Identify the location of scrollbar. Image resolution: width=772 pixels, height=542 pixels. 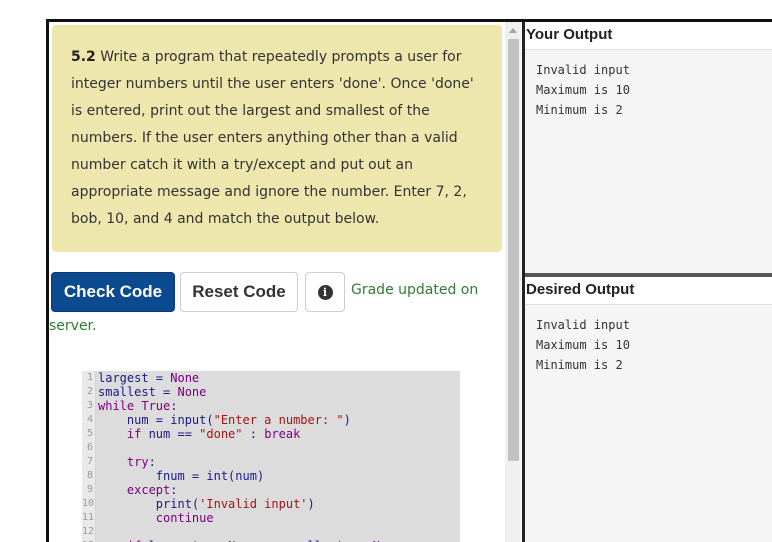
(513, 282).